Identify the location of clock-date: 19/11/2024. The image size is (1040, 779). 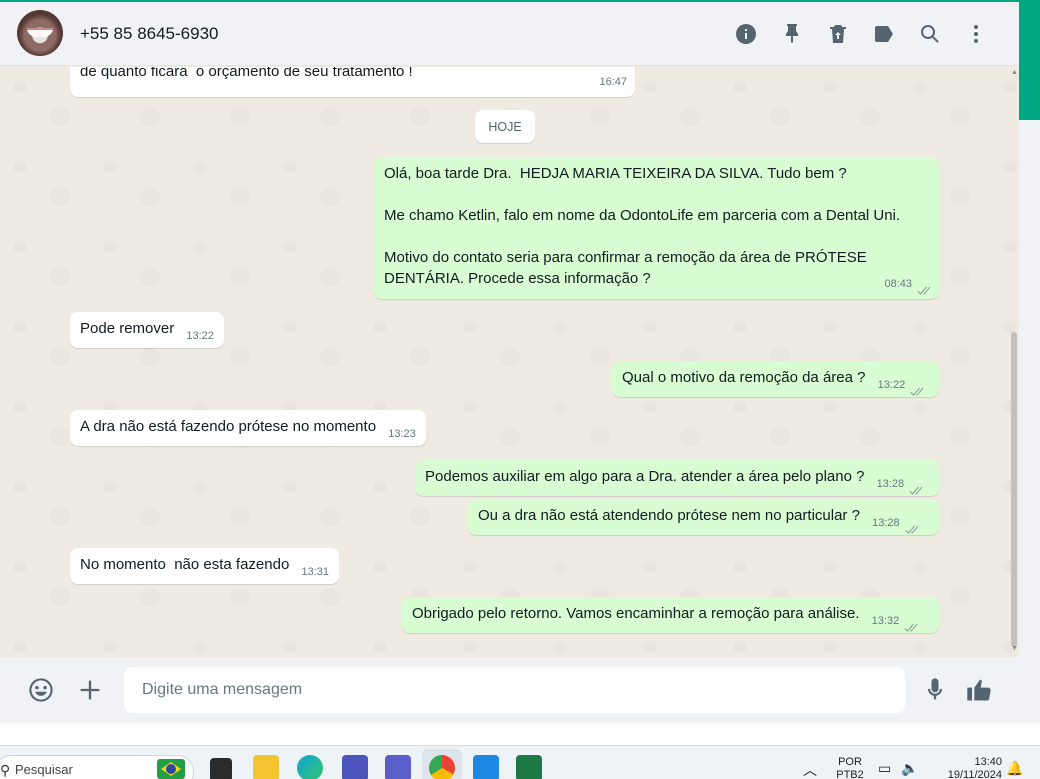
(974, 774).